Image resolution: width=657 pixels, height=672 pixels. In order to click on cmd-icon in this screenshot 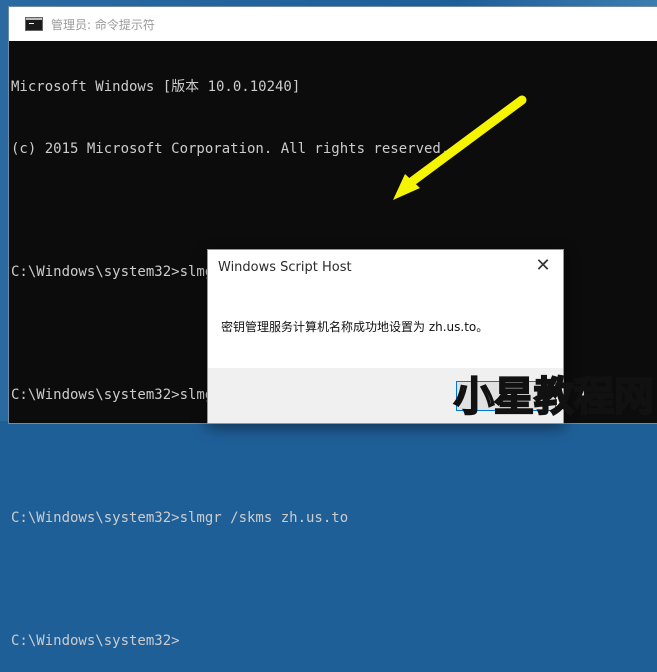, I will do `click(34, 24)`.